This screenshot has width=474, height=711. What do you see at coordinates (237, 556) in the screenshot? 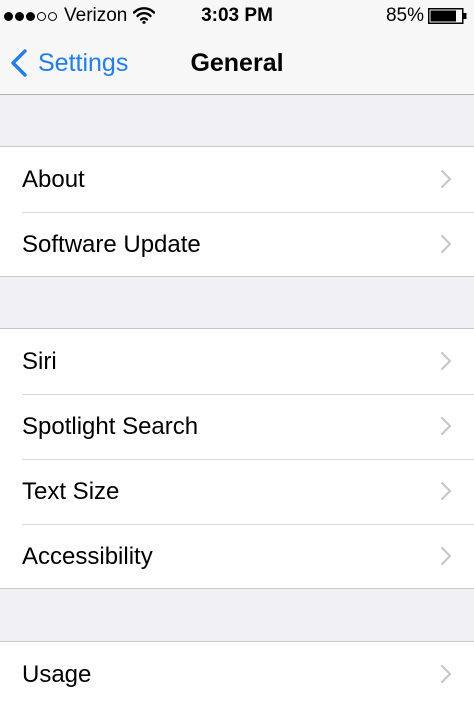
I see `row-accessibility: Accessibility` at bounding box center [237, 556].